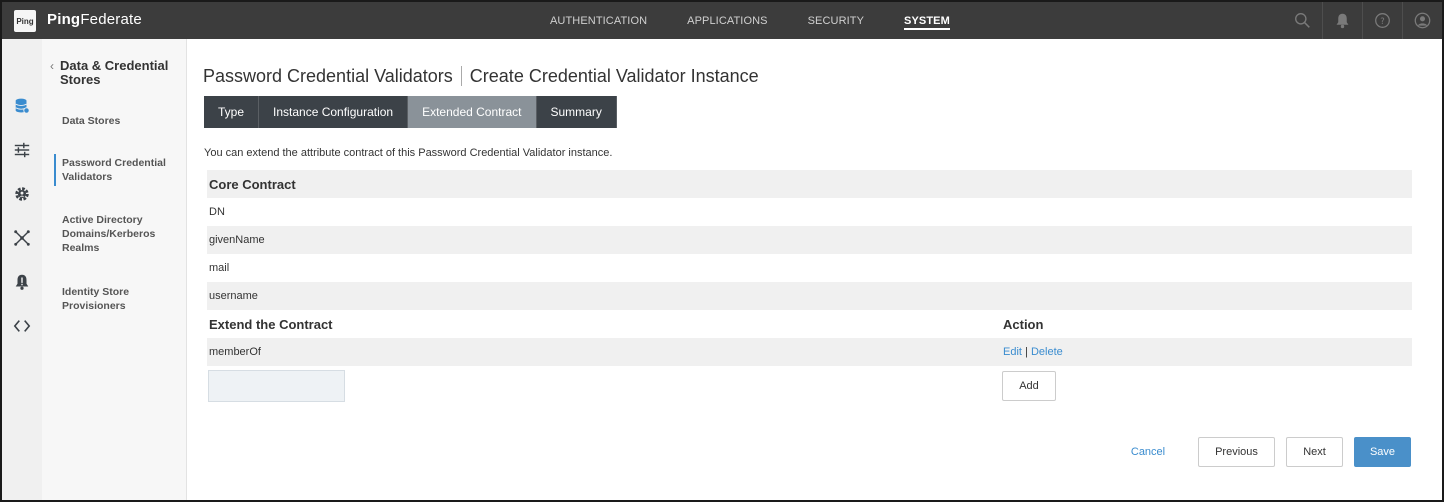 This screenshot has width=1444, height=502. Describe the element at coordinates (232, 112) in the screenshot. I see `tab-type: Type` at that location.